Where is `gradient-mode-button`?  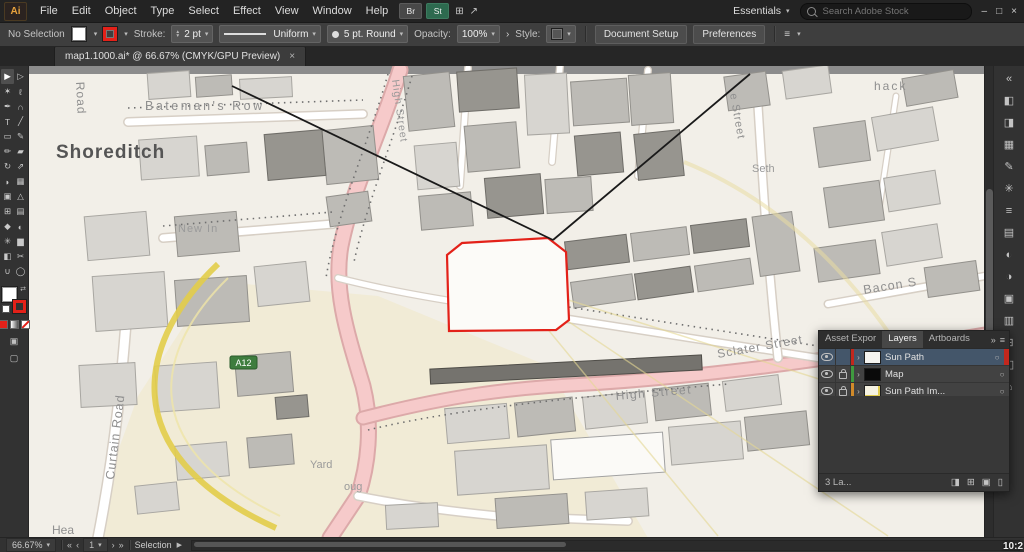 gradient-mode-button is located at coordinates (14, 324).